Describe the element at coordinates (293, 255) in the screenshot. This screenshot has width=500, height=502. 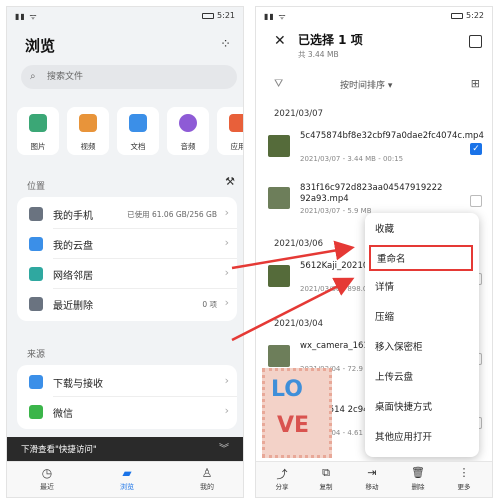
I see `arrow-to-file` at that location.